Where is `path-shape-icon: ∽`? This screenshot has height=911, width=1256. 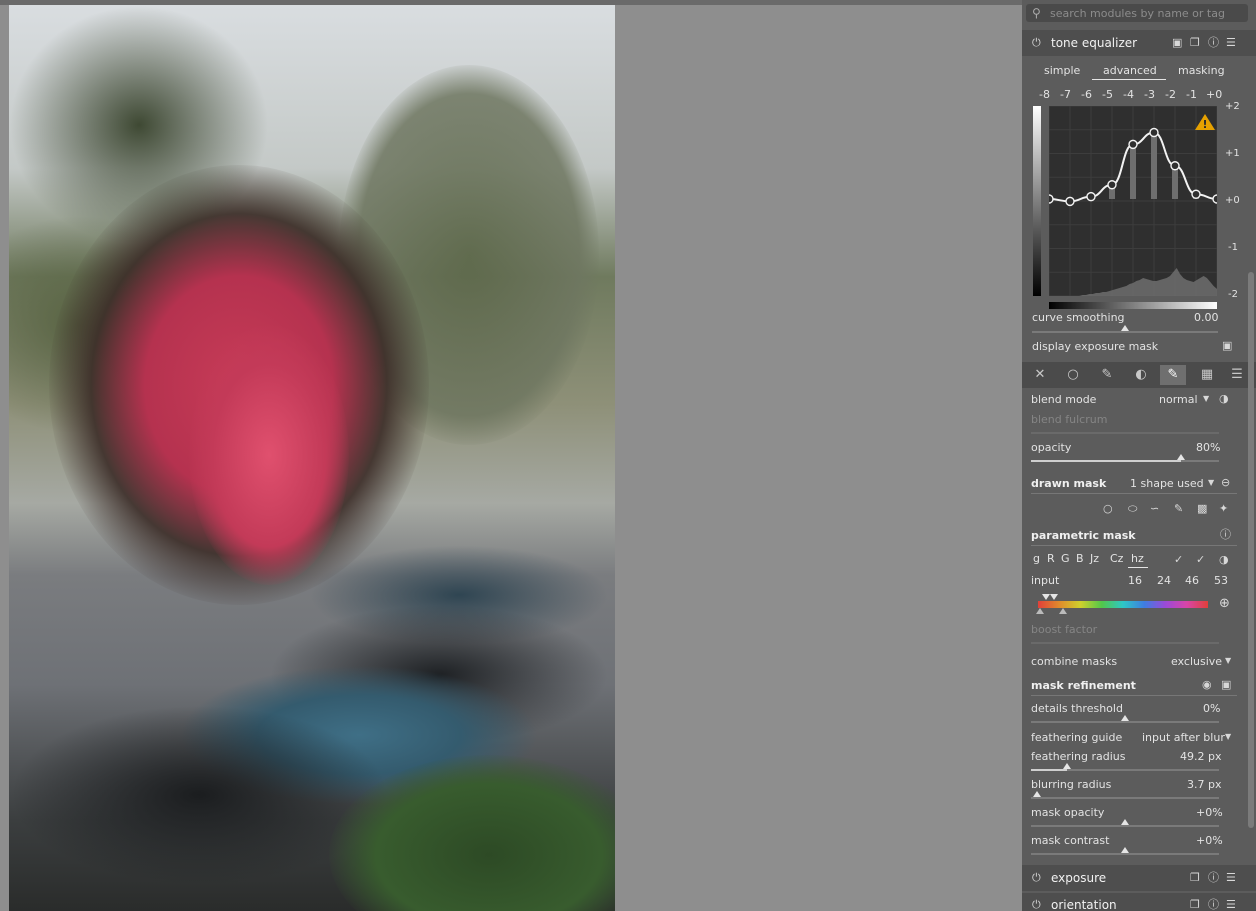 path-shape-icon: ∽ is located at coordinates (1154, 509).